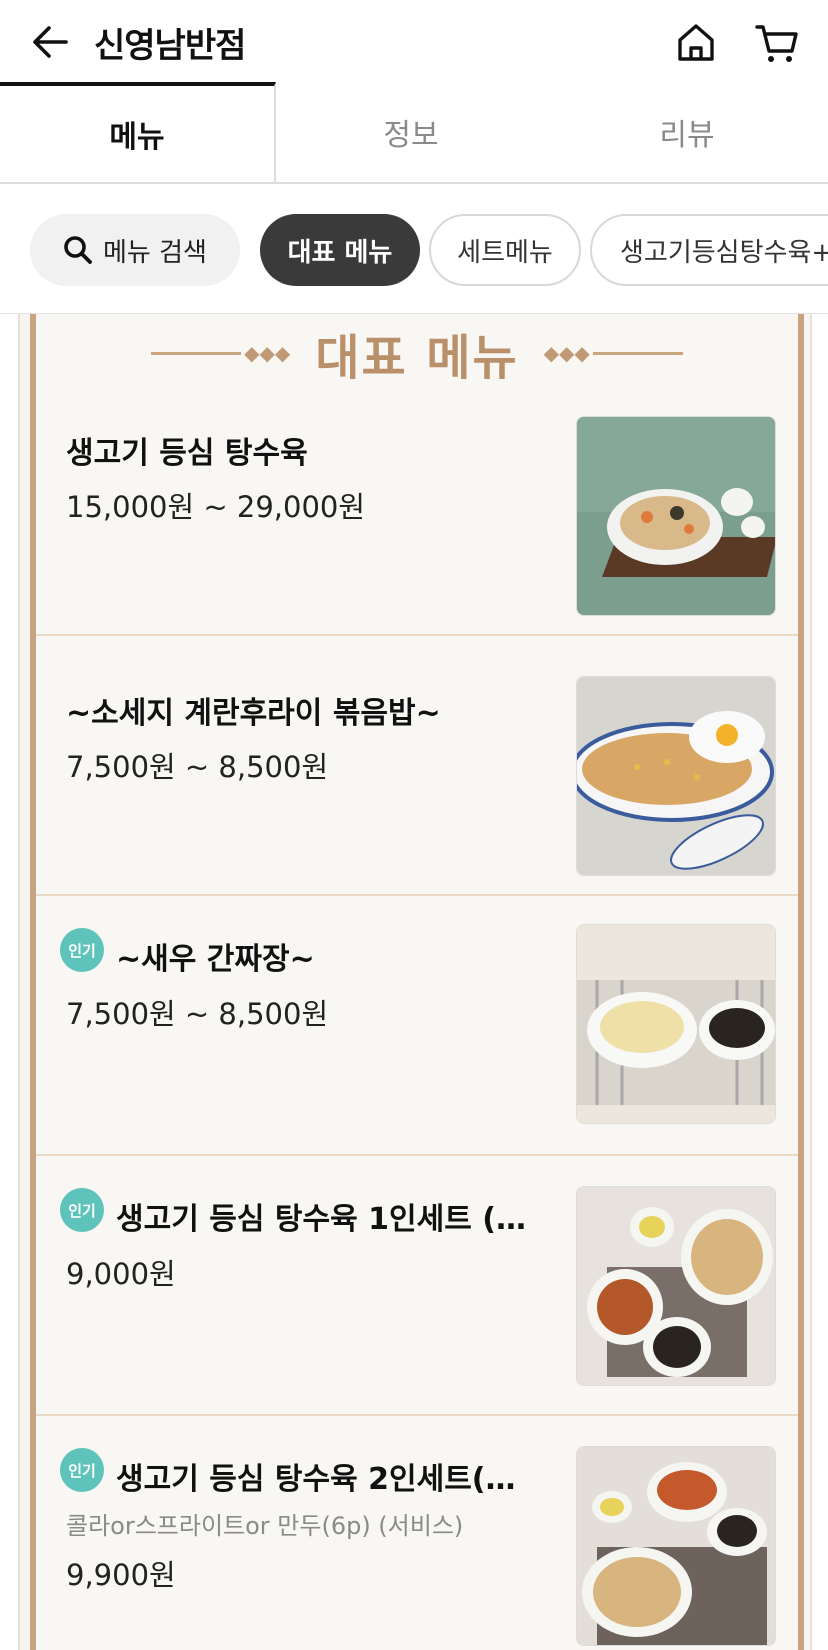  I want to click on category-chips: 메뉴 검색 대표 메뉴 세트메뉴 생고기등심탕수육+, so click(414, 249).